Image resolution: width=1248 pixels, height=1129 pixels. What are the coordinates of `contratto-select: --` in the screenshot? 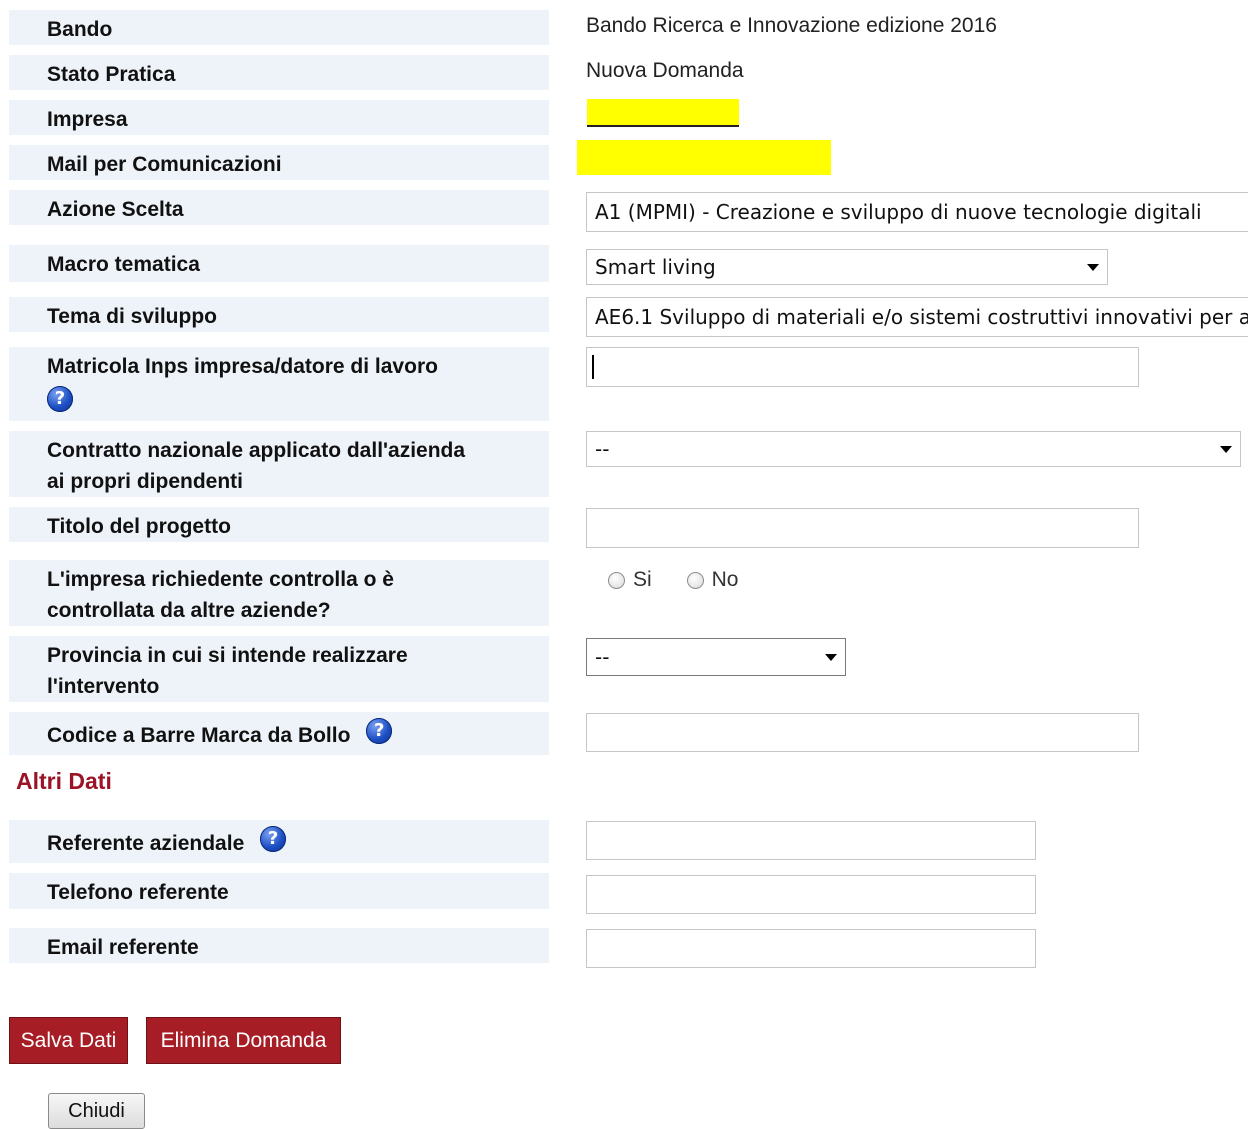 It's located at (913, 449).